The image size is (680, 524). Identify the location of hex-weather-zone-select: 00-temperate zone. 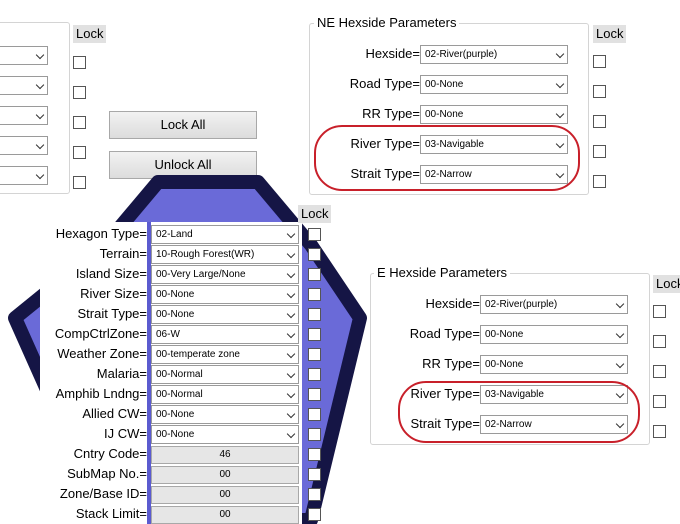
(225, 354).